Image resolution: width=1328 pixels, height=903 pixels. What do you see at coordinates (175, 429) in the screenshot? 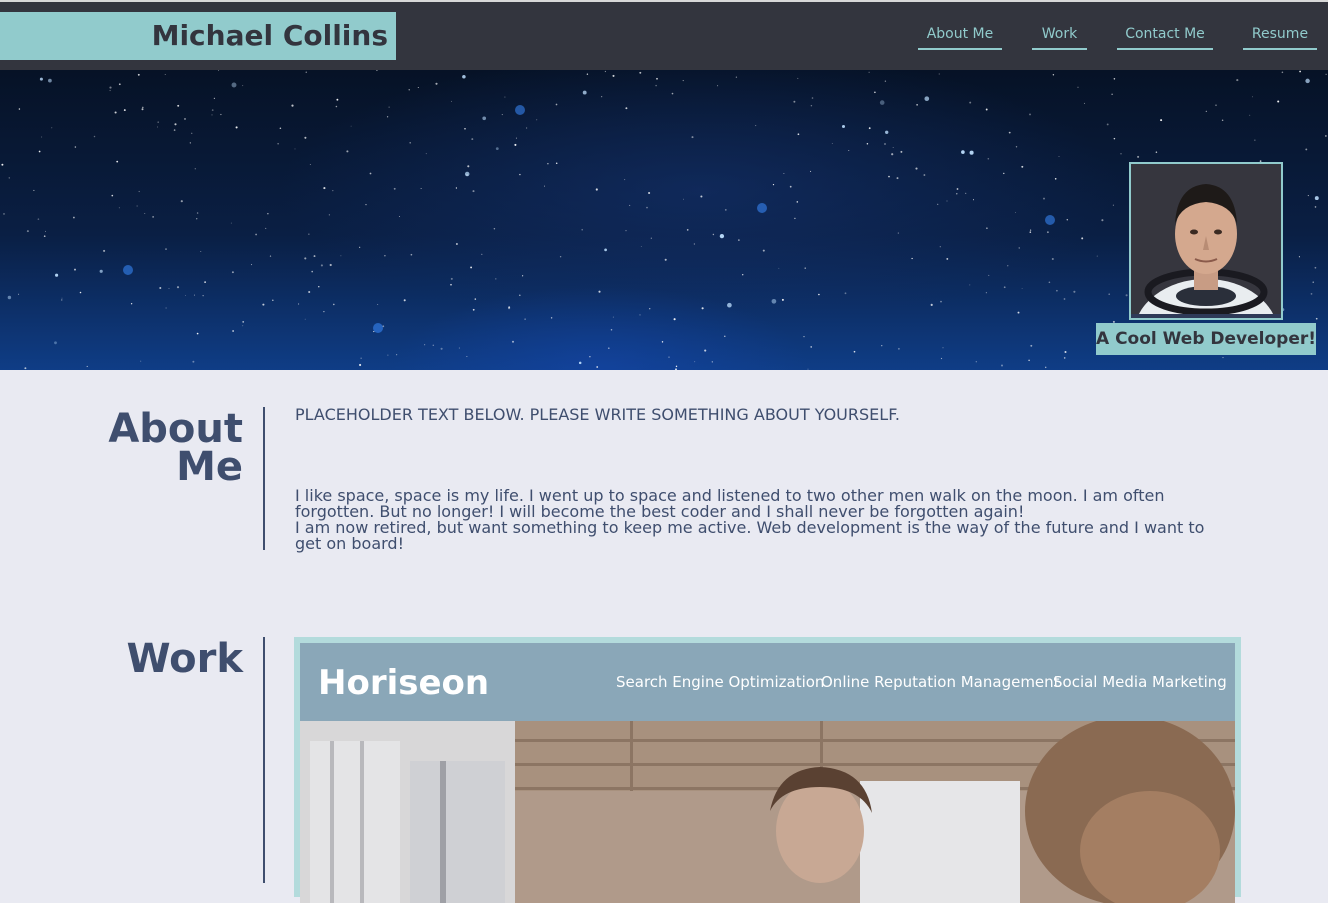
I see `about-heading-line1: About` at bounding box center [175, 429].